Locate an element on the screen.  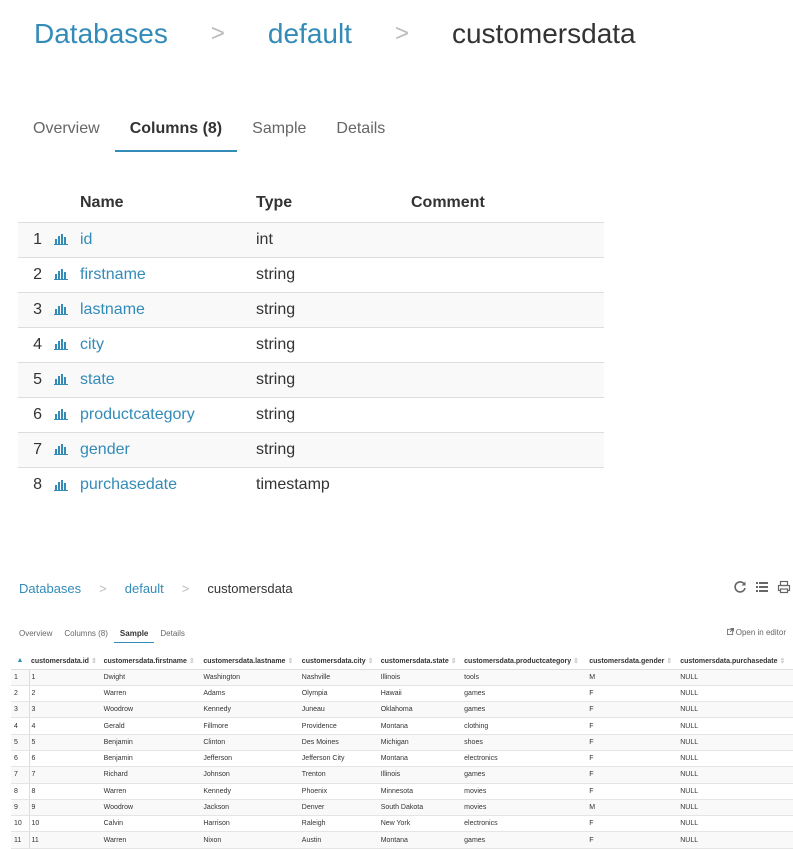
table-tabs-small: Overview Columns (8) Sample Details is located at coordinates (102, 634).